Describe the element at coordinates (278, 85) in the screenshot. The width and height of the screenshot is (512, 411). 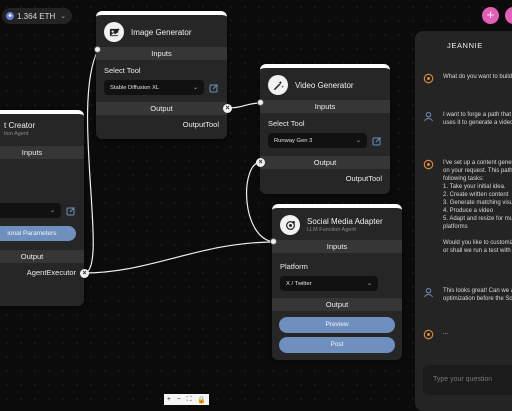
I see `video-generator-icon` at that location.